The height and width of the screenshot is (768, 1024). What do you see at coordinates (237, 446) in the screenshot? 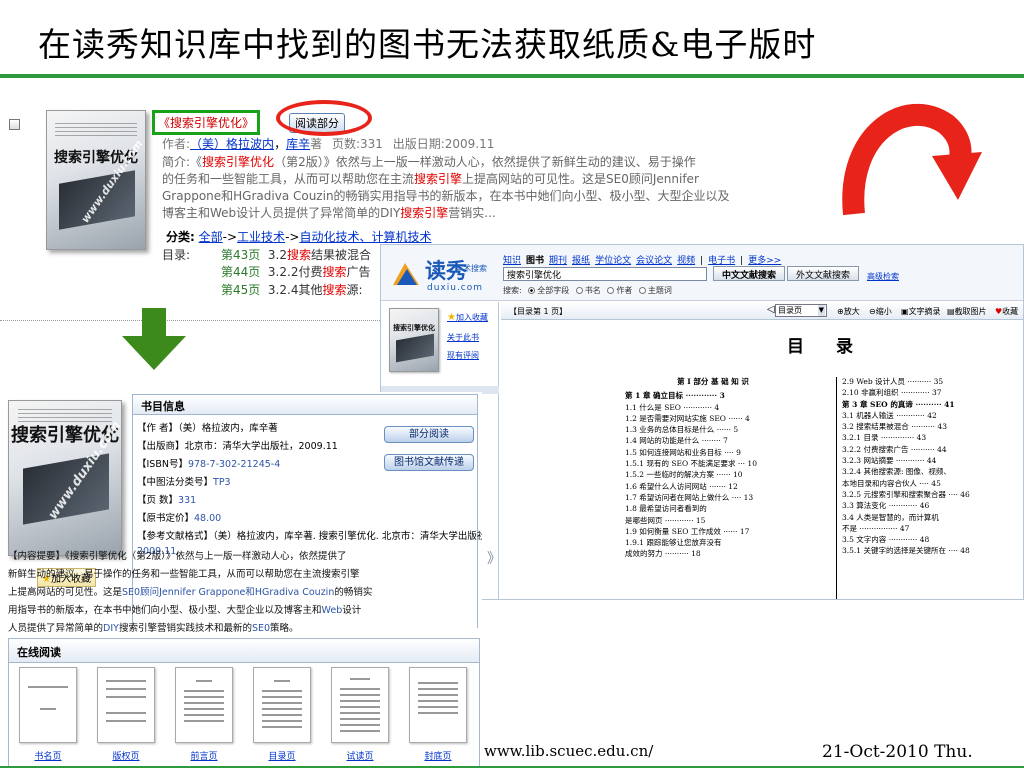
I see `info-publisher: 【出版商】北京市：清华大学出版社，2009.11` at bounding box center [237, 446].